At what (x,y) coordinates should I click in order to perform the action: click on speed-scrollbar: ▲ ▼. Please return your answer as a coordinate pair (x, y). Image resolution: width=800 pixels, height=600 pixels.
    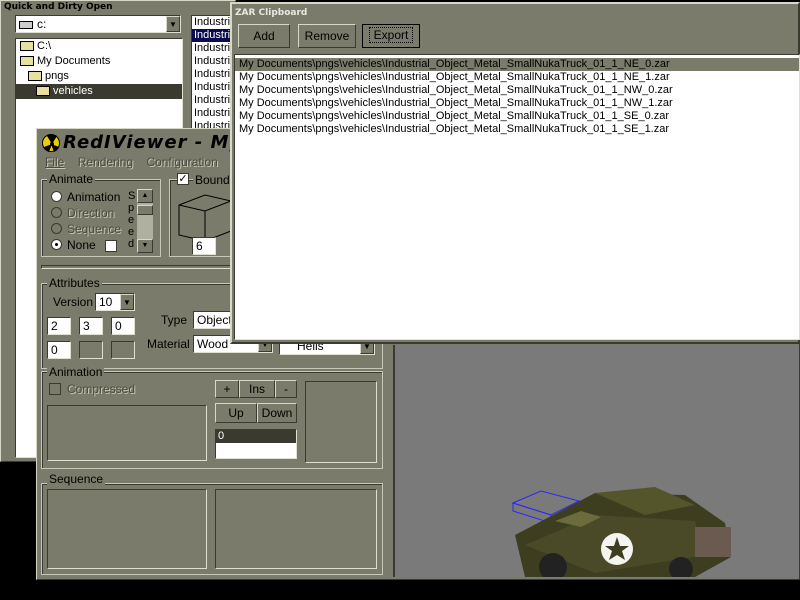
    Looking at the image, I should click on (145, 221).